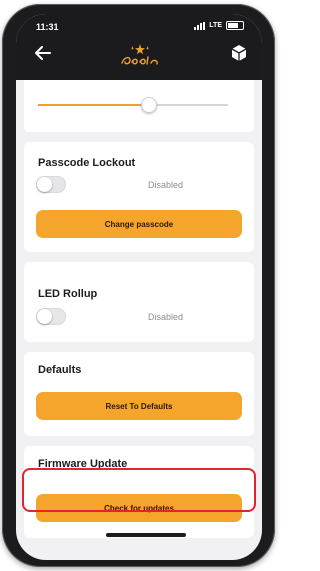  I want to click on network-label: LTE, so click(215, 25).